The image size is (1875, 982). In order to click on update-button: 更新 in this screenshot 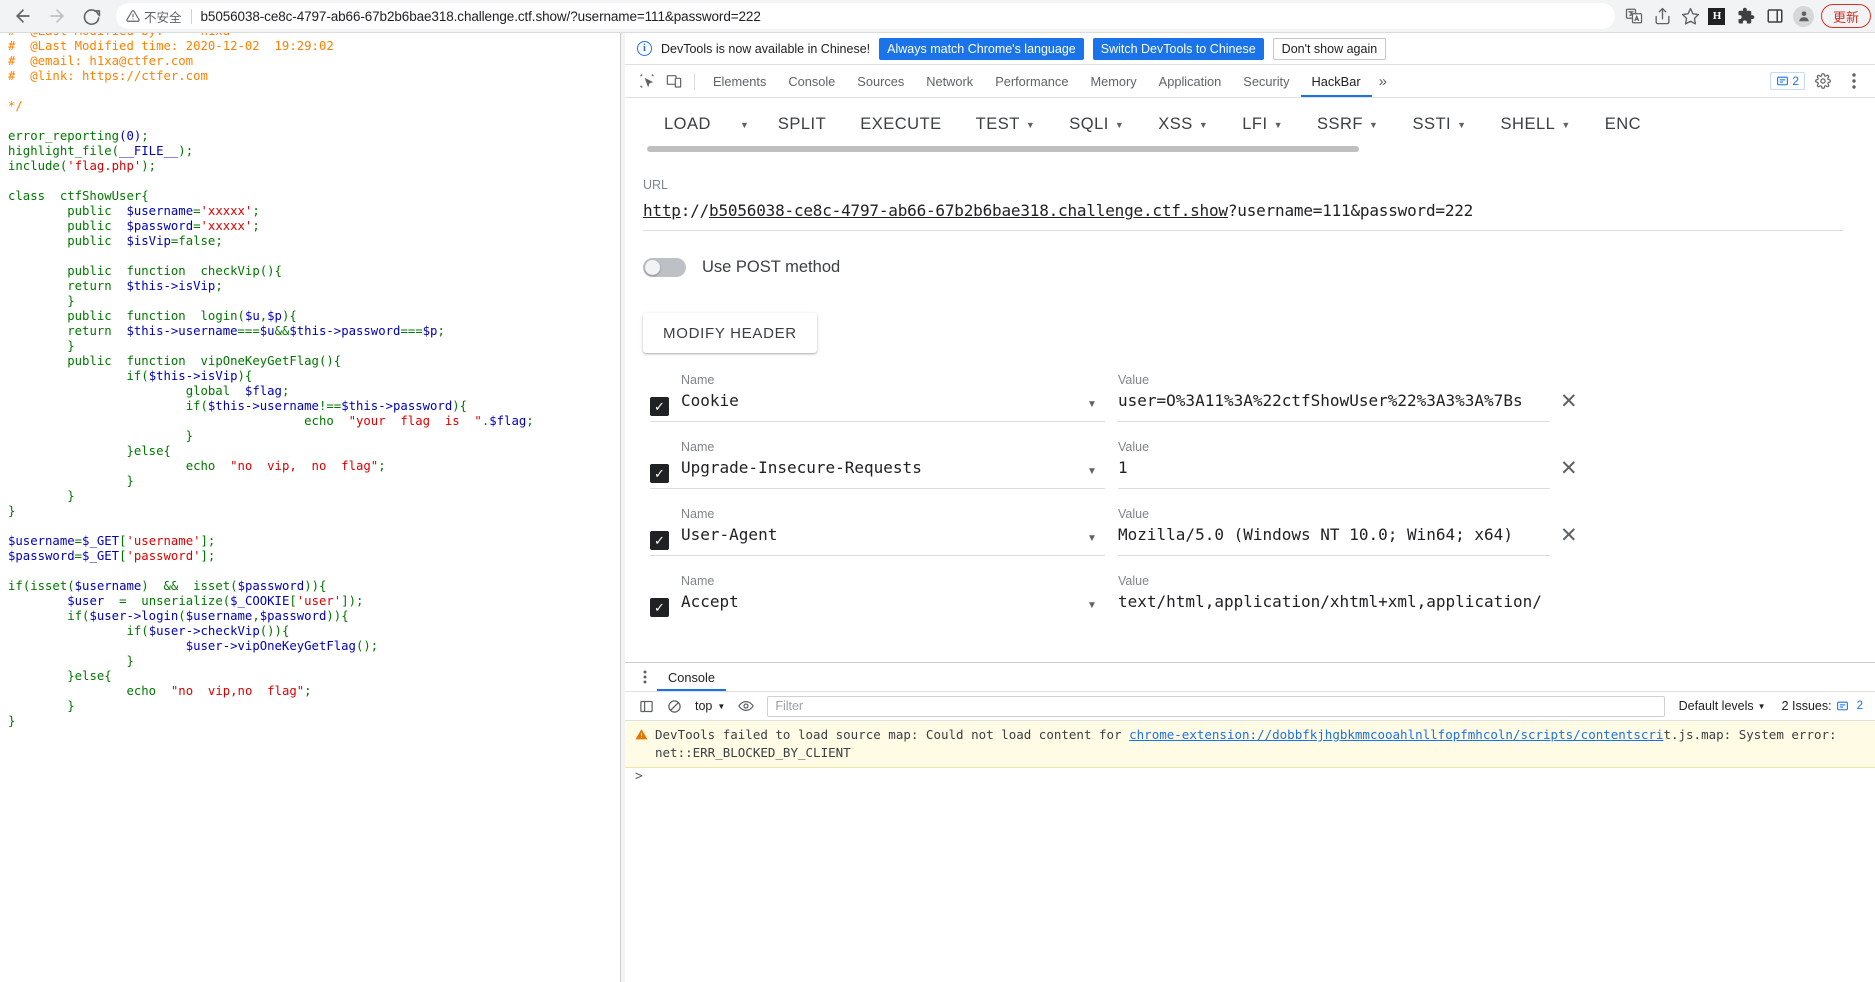, I will do `click(1845, 16)`.